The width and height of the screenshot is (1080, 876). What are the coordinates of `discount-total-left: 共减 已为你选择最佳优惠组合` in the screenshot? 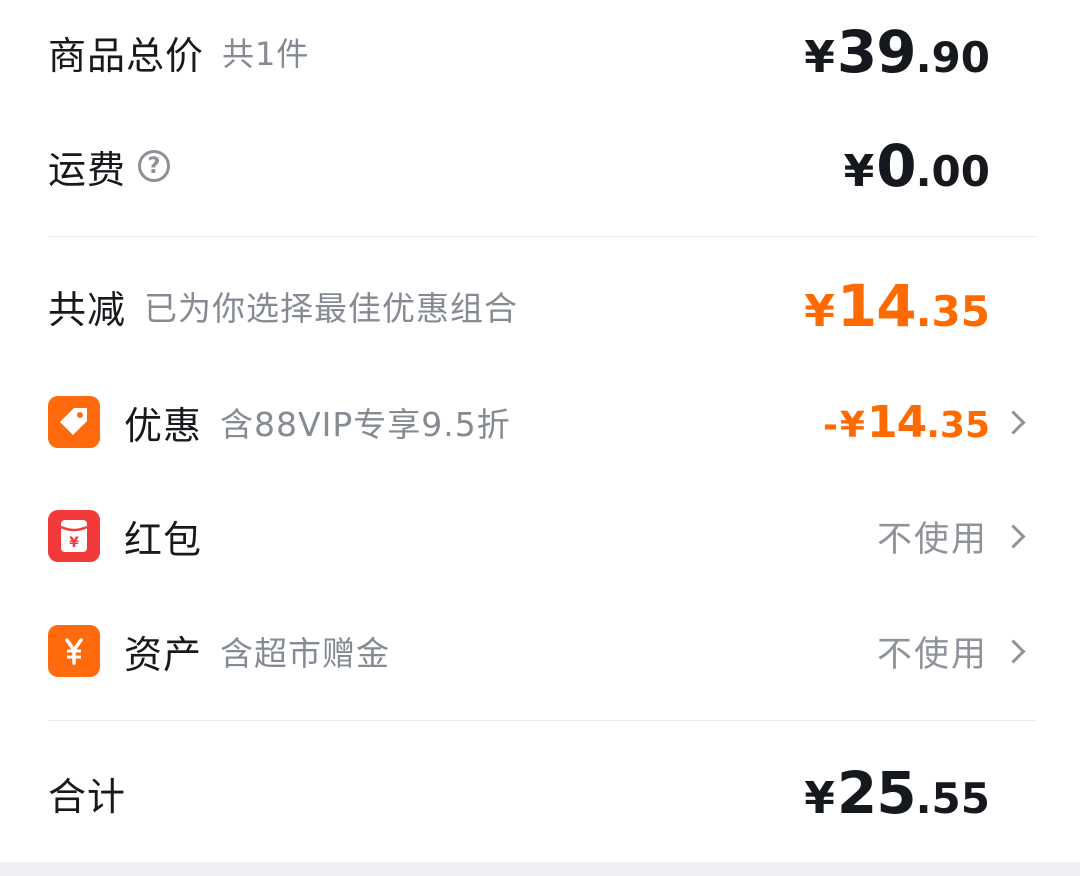 It's located at (283, 306).